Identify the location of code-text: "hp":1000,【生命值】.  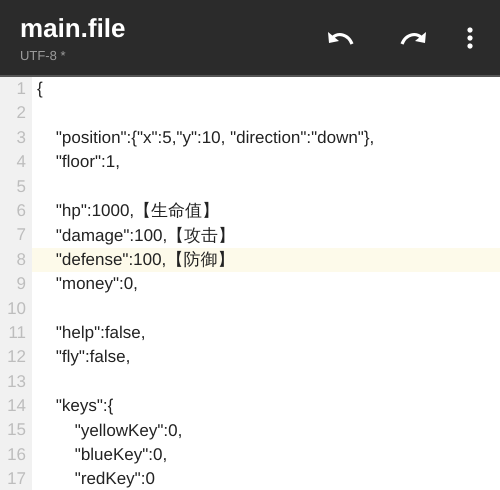
(137, 211).